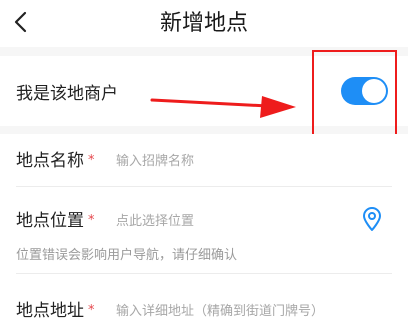 The height and width of the screenshot is (325, 408). What do you see at coordinates (50, 221) in the screenshot?
I see `position-label-text: 地点位置` at bounding box center [50, 221].